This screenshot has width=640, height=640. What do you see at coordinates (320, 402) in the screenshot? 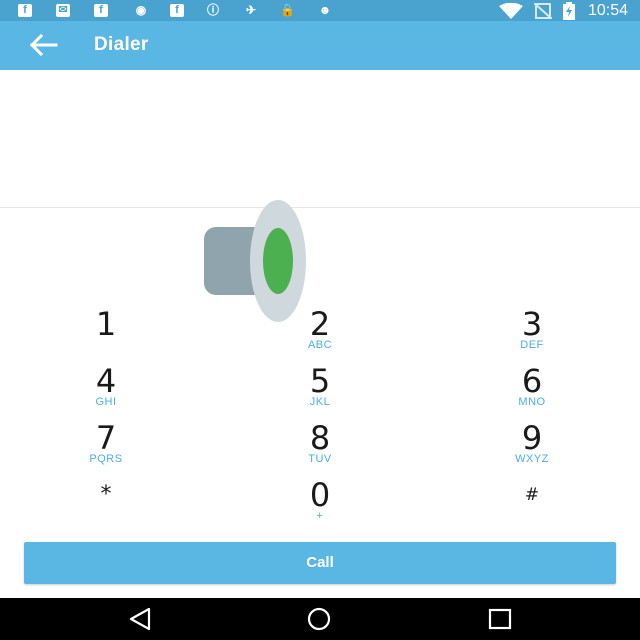
I see `key-letters: JKL` at bounding box center [320, 402].